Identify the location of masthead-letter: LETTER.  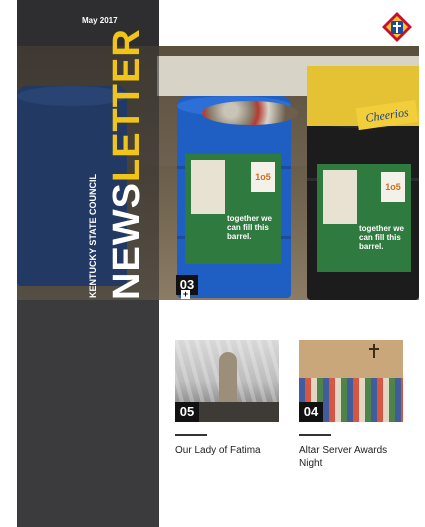
(127, 105).